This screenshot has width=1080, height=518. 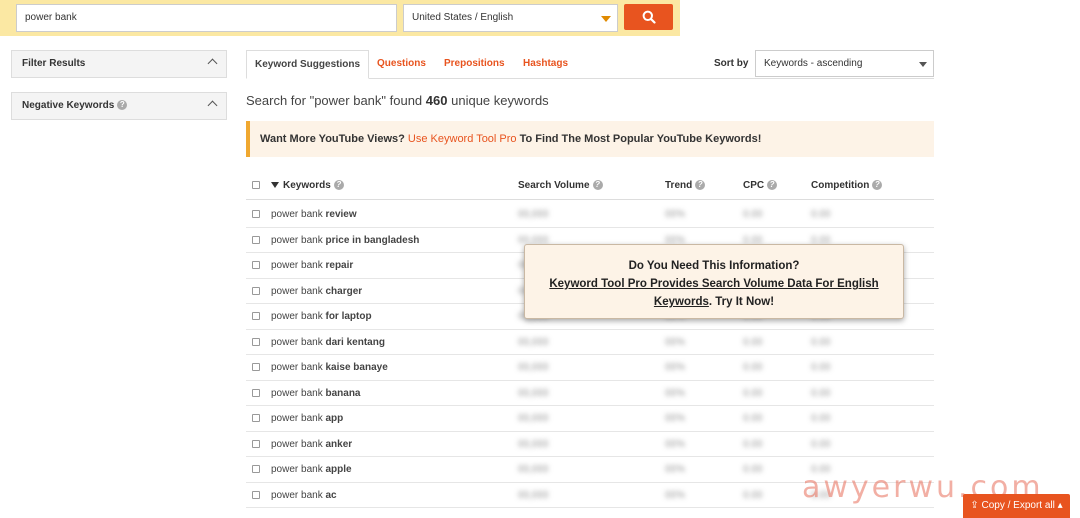 I want to click on filter-results-label: Filter Results, so click(x=54, y=63).